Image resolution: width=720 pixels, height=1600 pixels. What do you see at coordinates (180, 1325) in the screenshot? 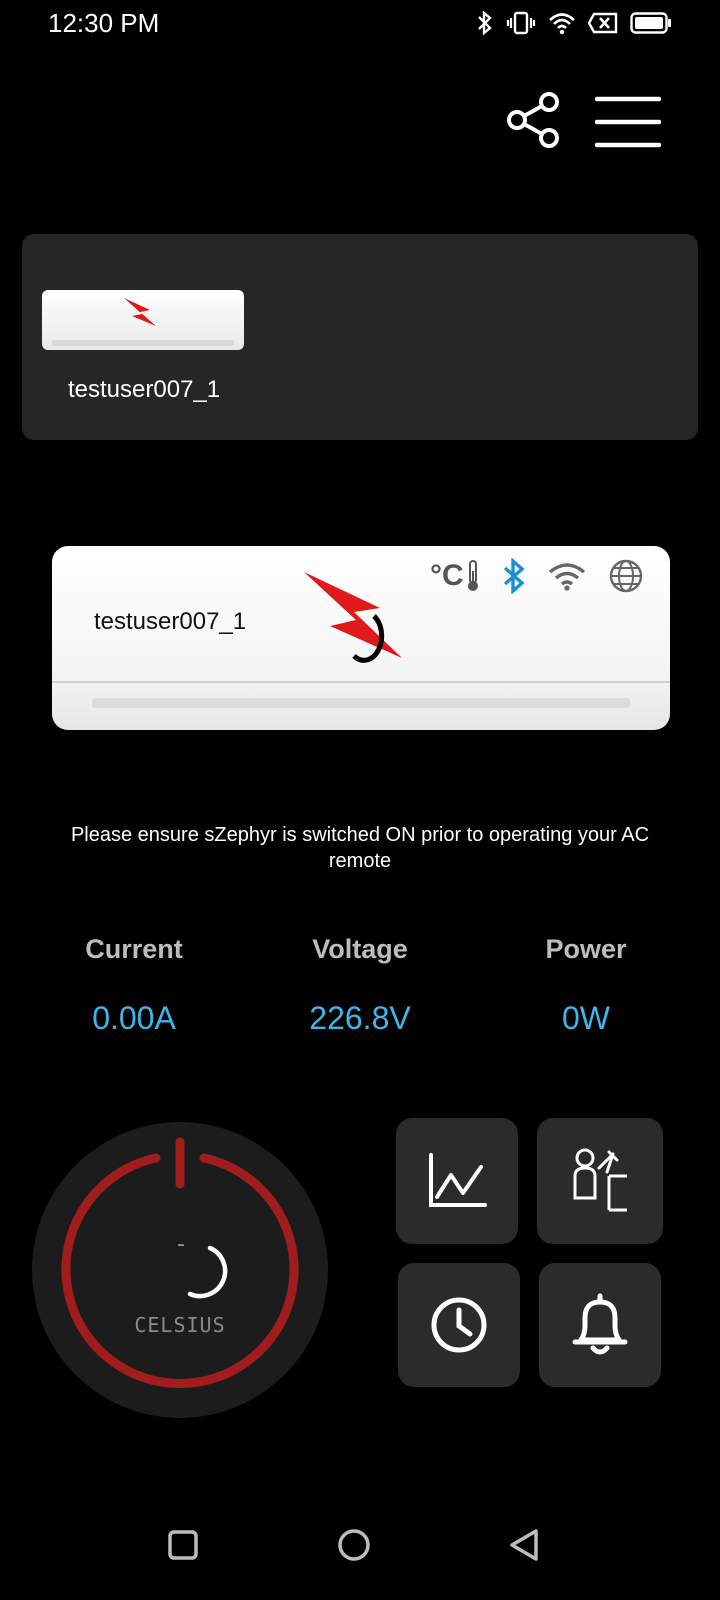
I see `dial-unit-label: CELSIUS` at bounding box center [180, 1325].